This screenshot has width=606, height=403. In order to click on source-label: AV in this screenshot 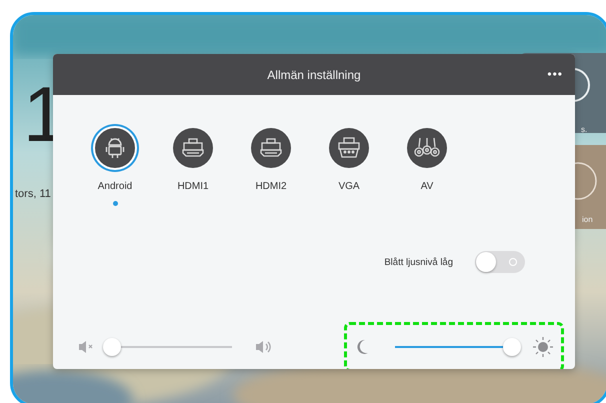, I will do `click(427, 186)`.